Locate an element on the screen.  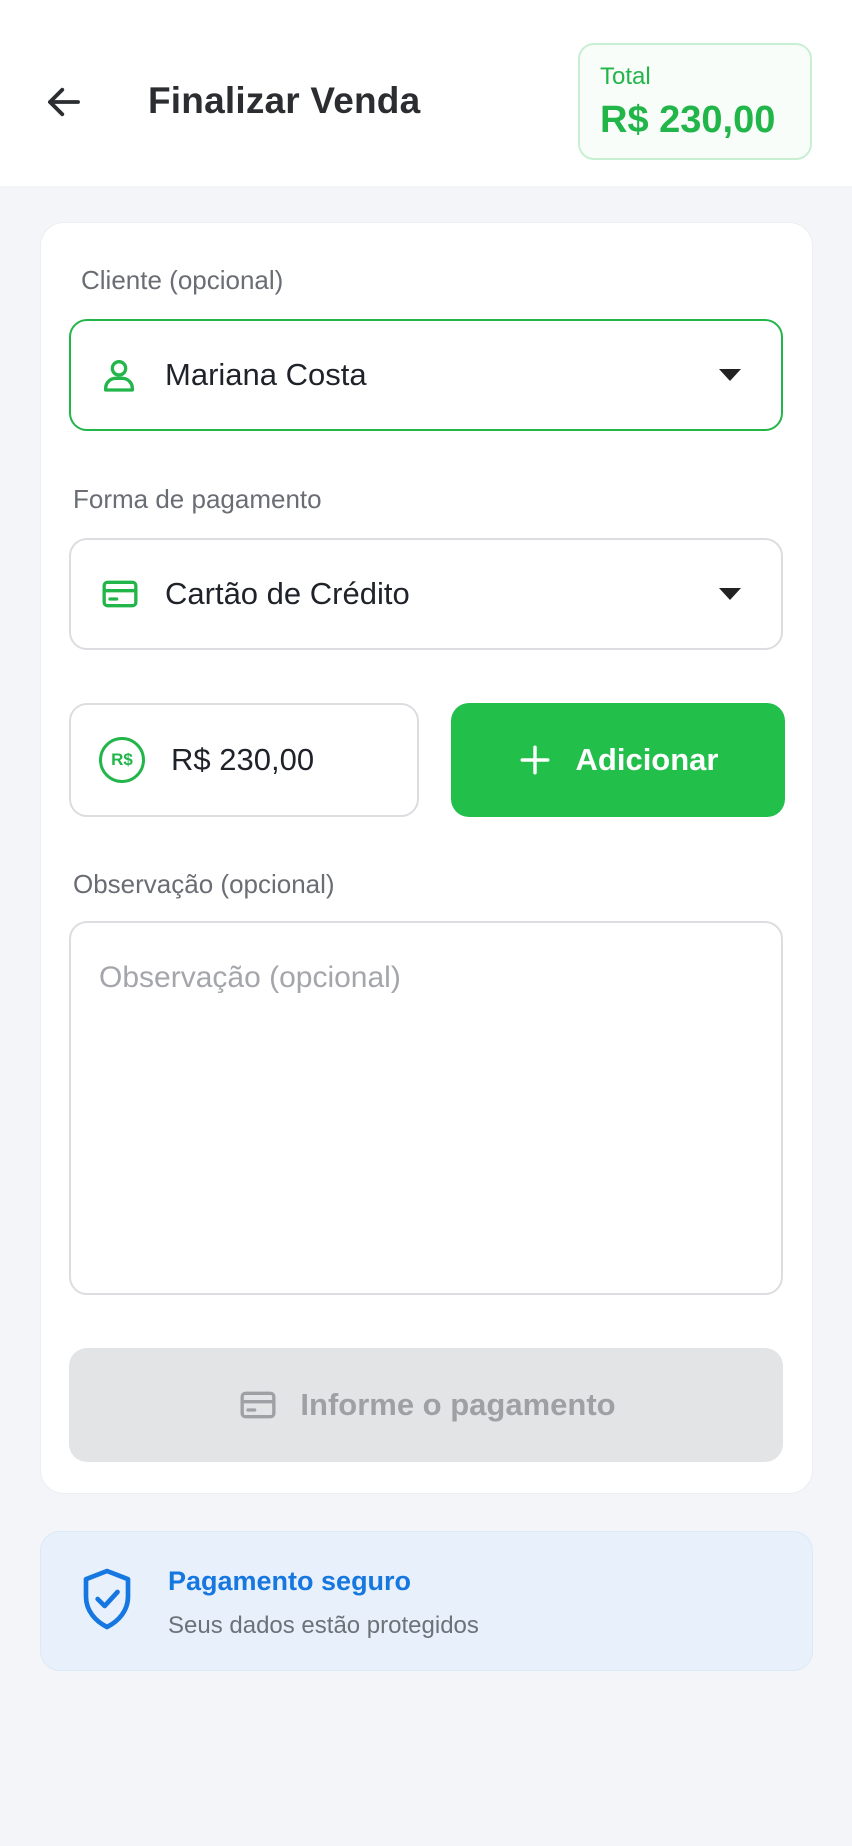
note-placeholder: Observação (opcional) is located at coordinates (250, 977).